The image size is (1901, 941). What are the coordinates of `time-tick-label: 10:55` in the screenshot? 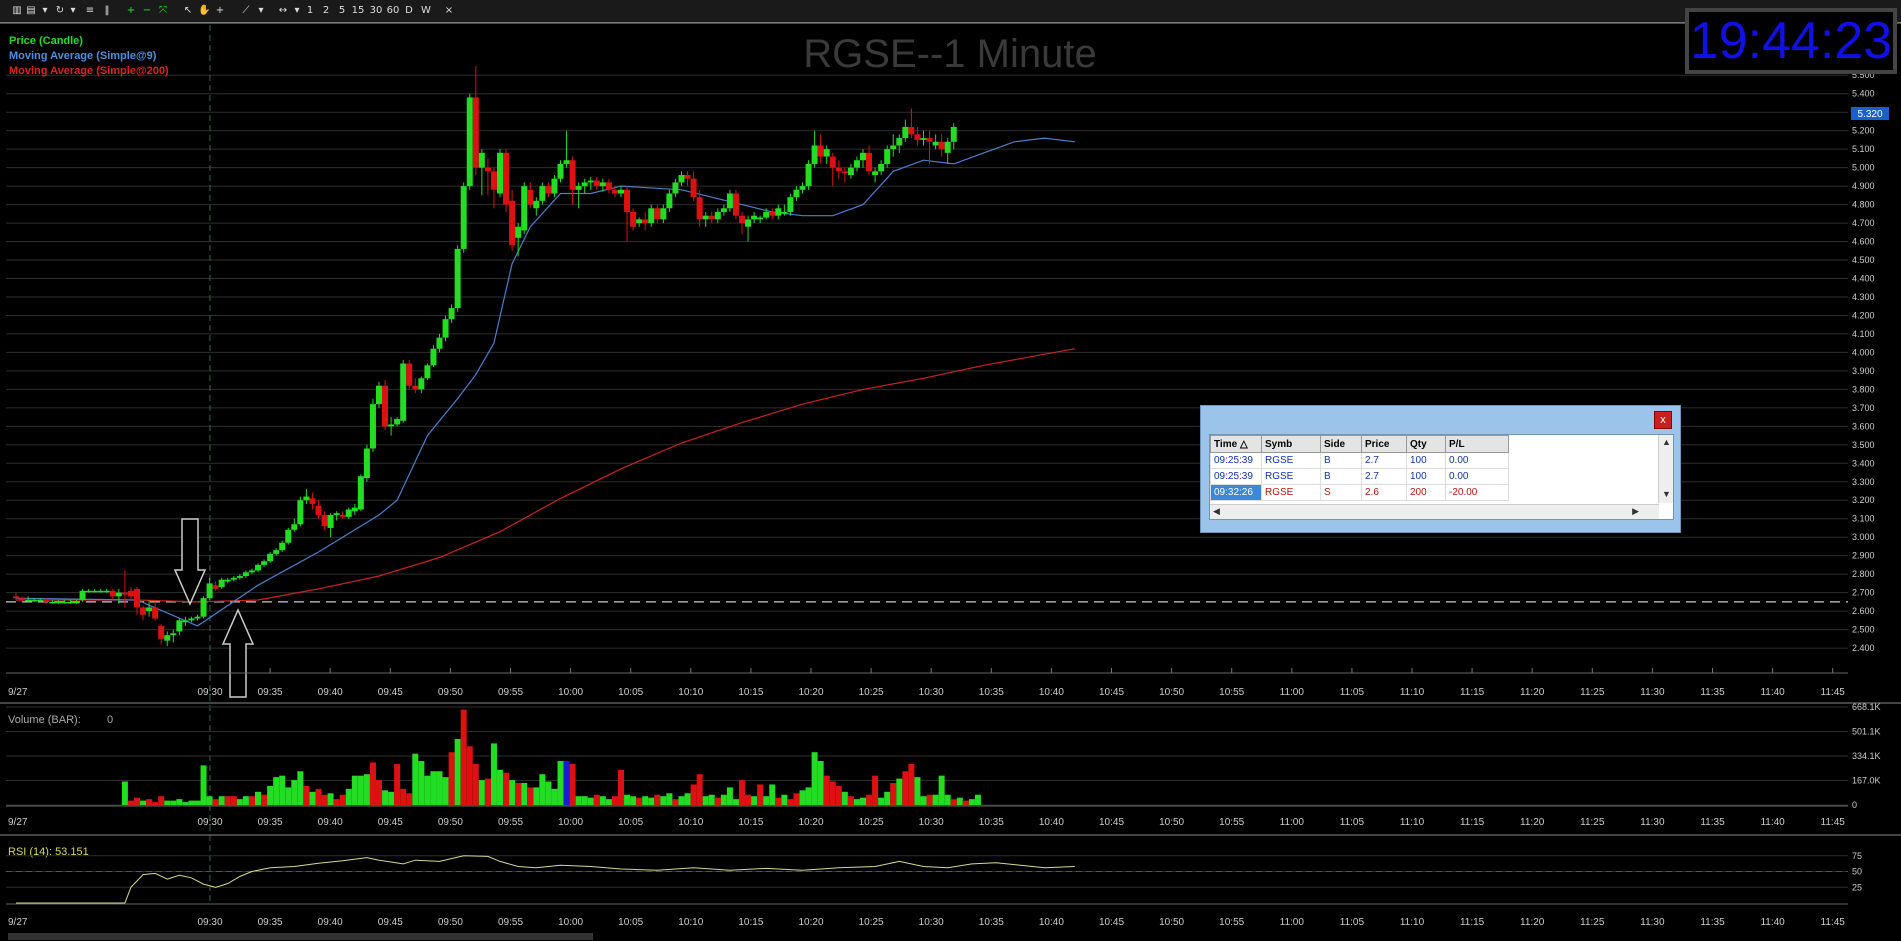 It's located at (1231, 922).